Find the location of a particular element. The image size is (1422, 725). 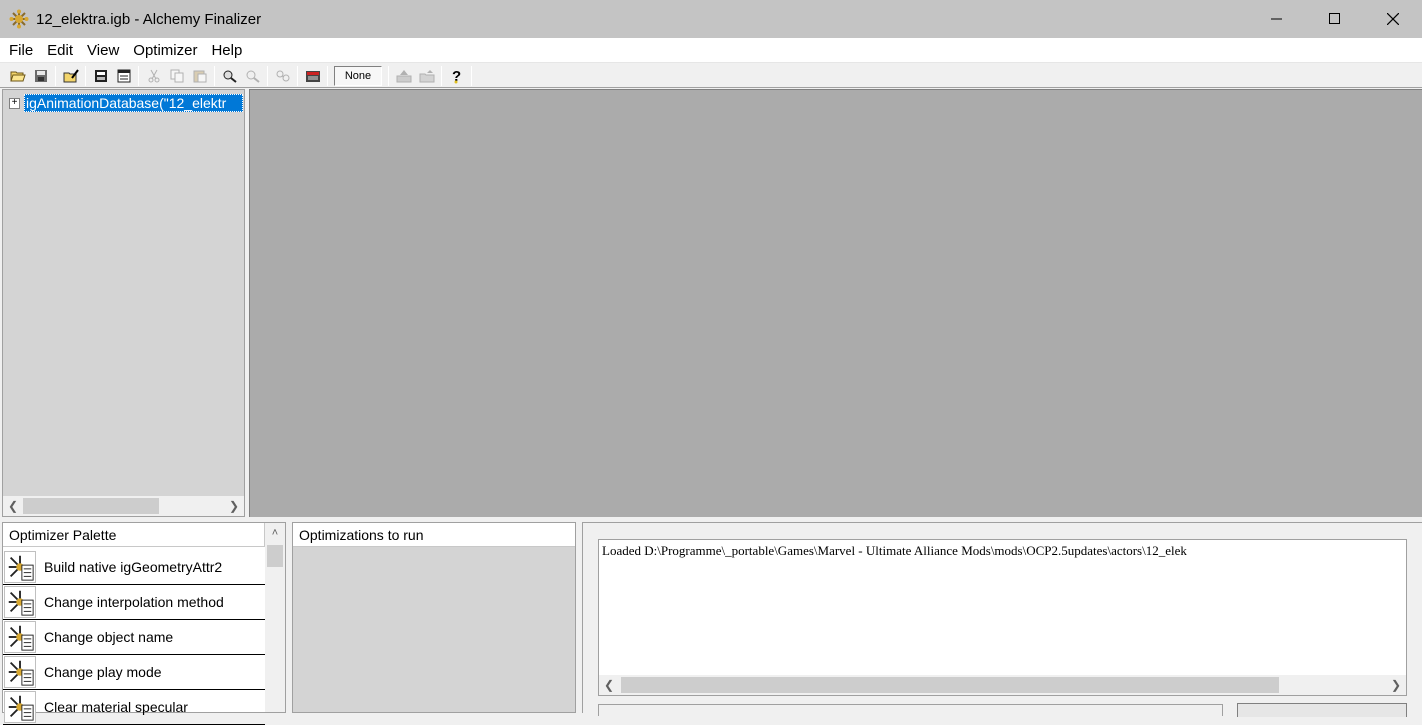

close-icon is located at coordinates (1393, 19).